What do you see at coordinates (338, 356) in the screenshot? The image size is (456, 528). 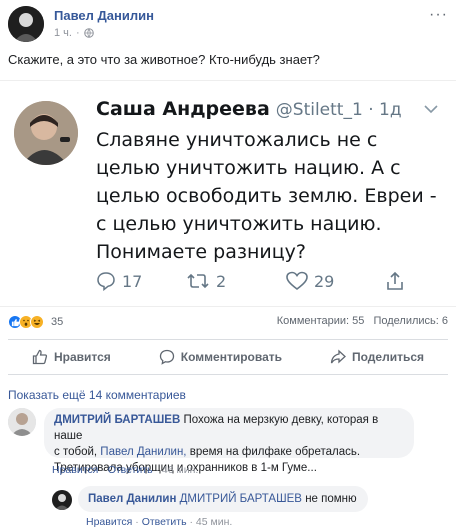 I see `share-arrow-icon` at bounding box center [338, 356].